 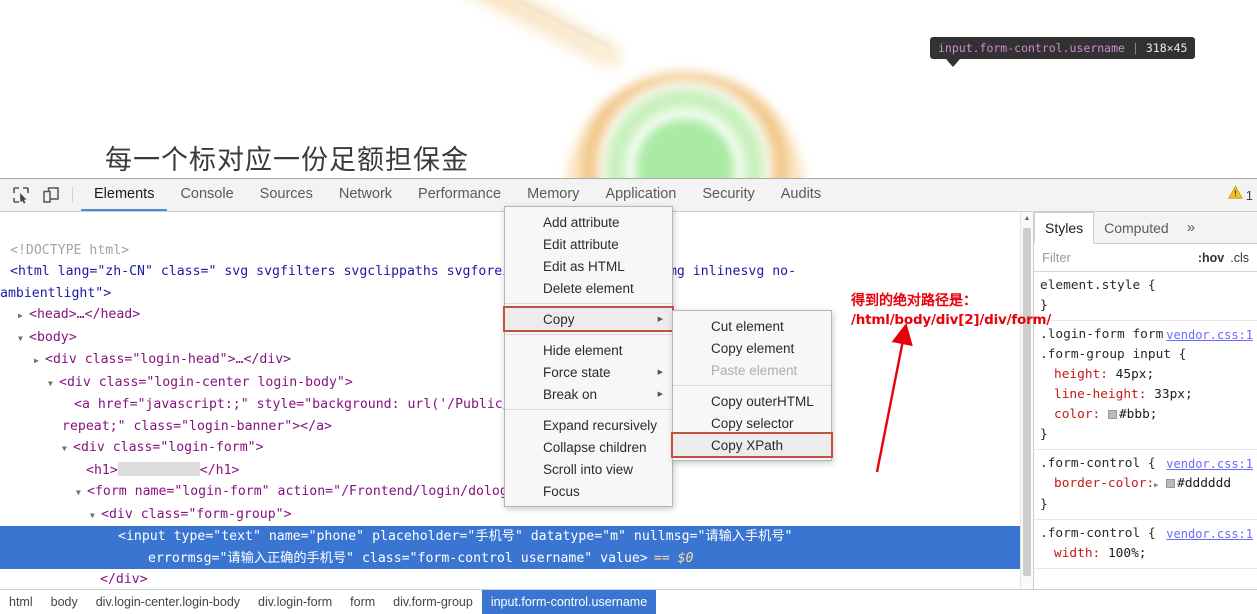 What do you see at coordinates (1098, 285) in the screenshot?
I see `rule-selector-text: element.style {` at bounding box center [1098, 285].